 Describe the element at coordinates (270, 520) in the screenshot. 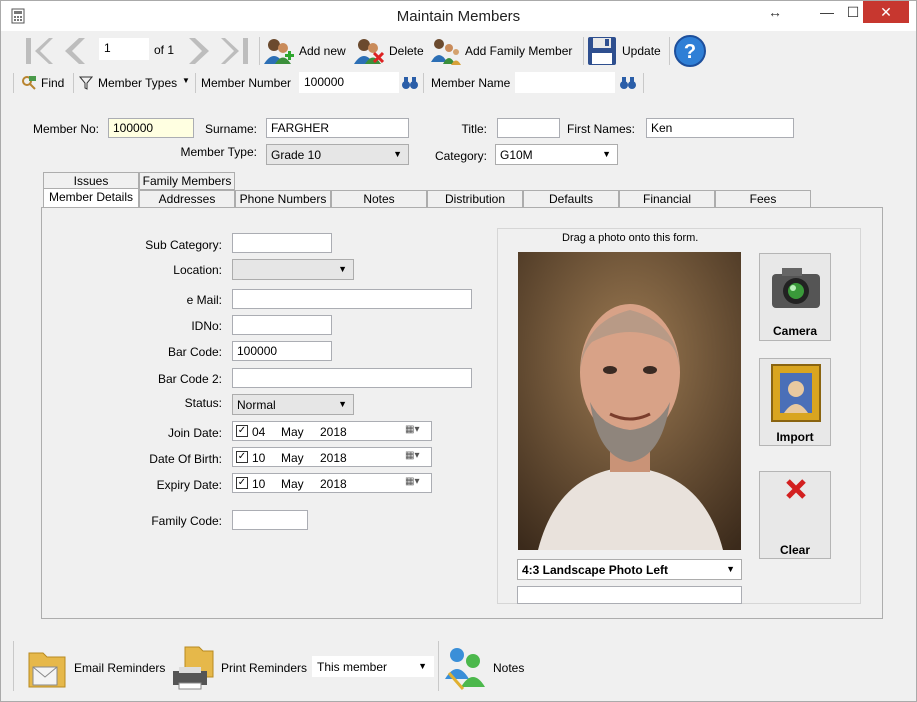

I see `family-code-field` at that location.